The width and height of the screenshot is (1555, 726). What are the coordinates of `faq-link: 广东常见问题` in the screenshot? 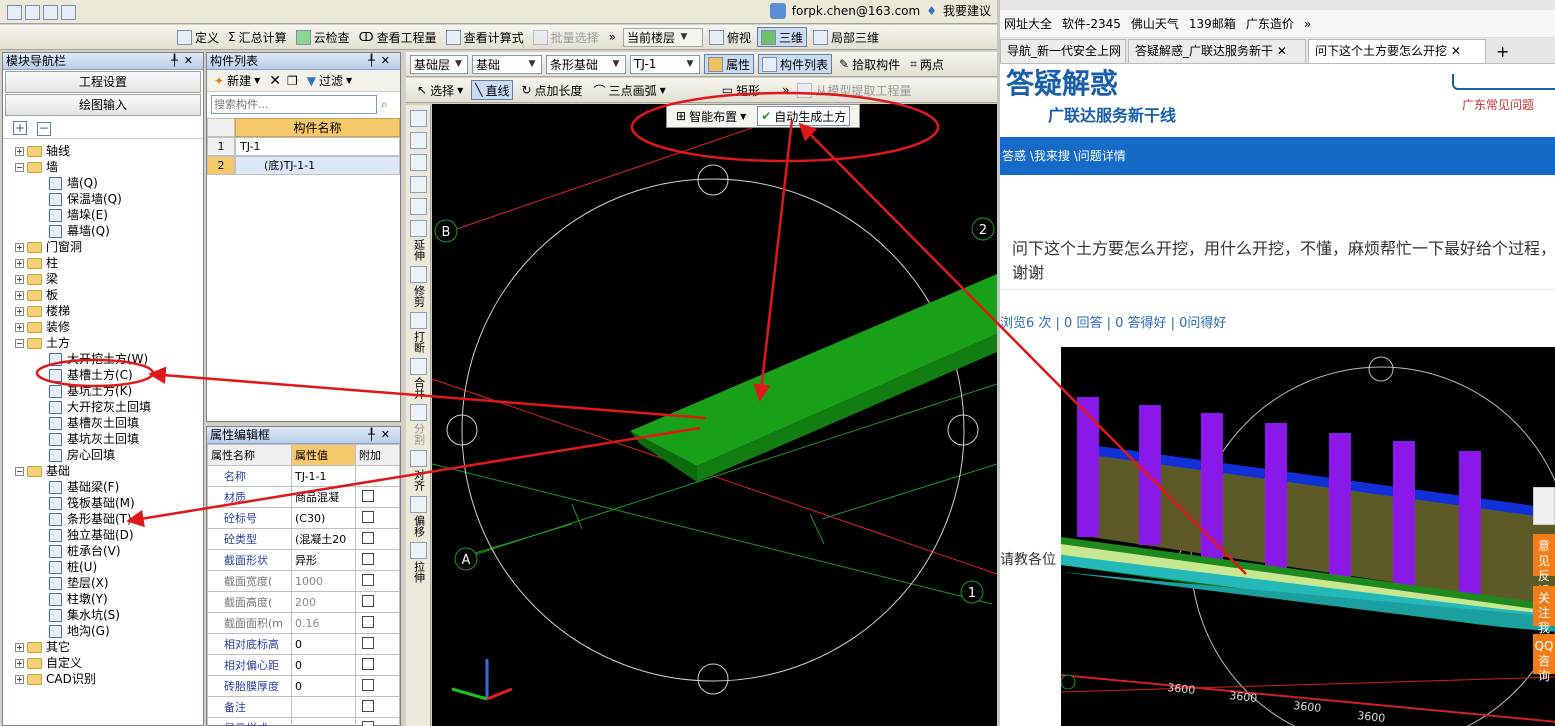 It's located at (1498, 104).